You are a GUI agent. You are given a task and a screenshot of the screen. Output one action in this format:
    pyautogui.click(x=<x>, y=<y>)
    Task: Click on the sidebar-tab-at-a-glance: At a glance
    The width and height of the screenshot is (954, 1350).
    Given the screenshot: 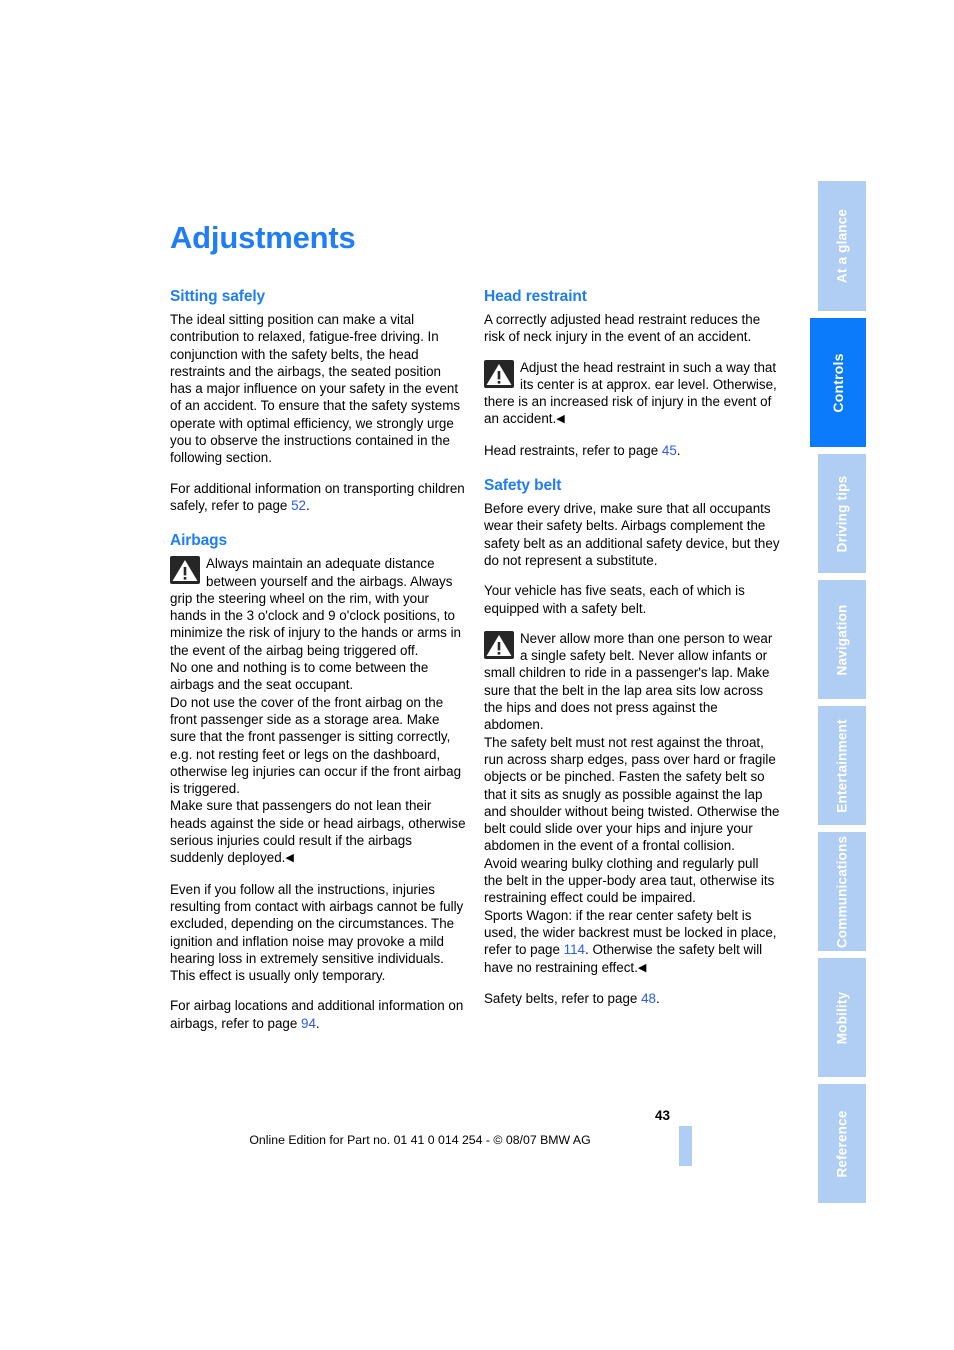 What is the action you would take?
    pyautogui.click(x=842, y=246)
    